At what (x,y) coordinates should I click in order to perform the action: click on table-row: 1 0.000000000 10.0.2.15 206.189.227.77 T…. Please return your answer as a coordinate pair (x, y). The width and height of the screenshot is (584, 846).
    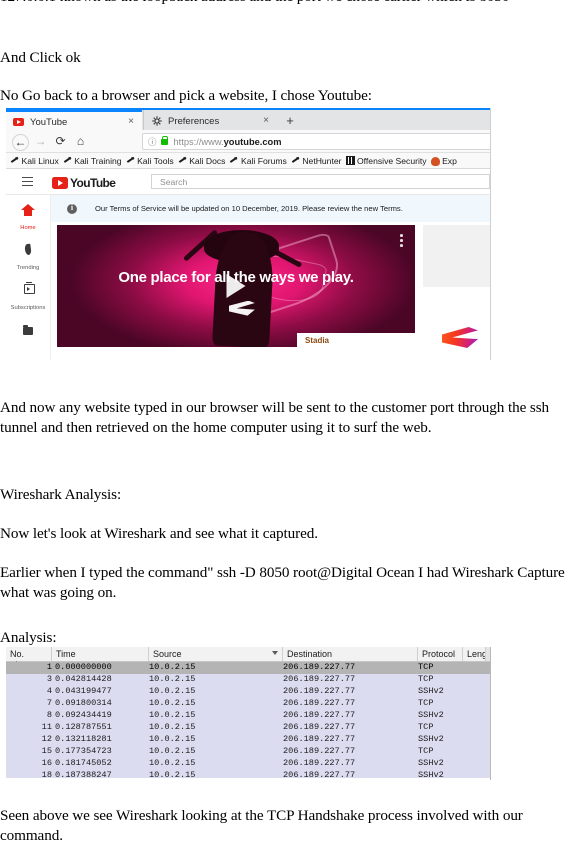
    Looking at the image, I should click on (248, 668).